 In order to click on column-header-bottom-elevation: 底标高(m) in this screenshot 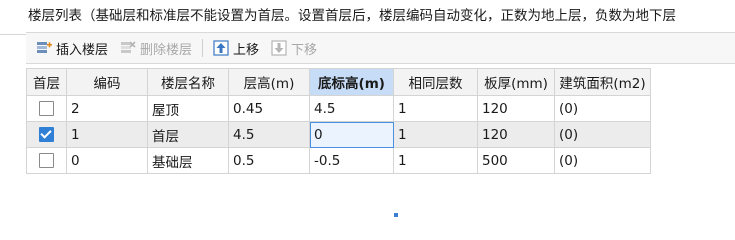, I will do `click(351, 82)`.